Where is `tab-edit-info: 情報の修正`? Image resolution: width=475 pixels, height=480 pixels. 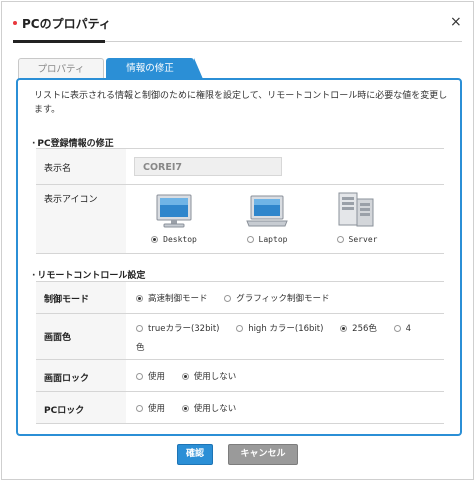
tab-edit-info: 情報の修正 is located at coordinates (154, 68).